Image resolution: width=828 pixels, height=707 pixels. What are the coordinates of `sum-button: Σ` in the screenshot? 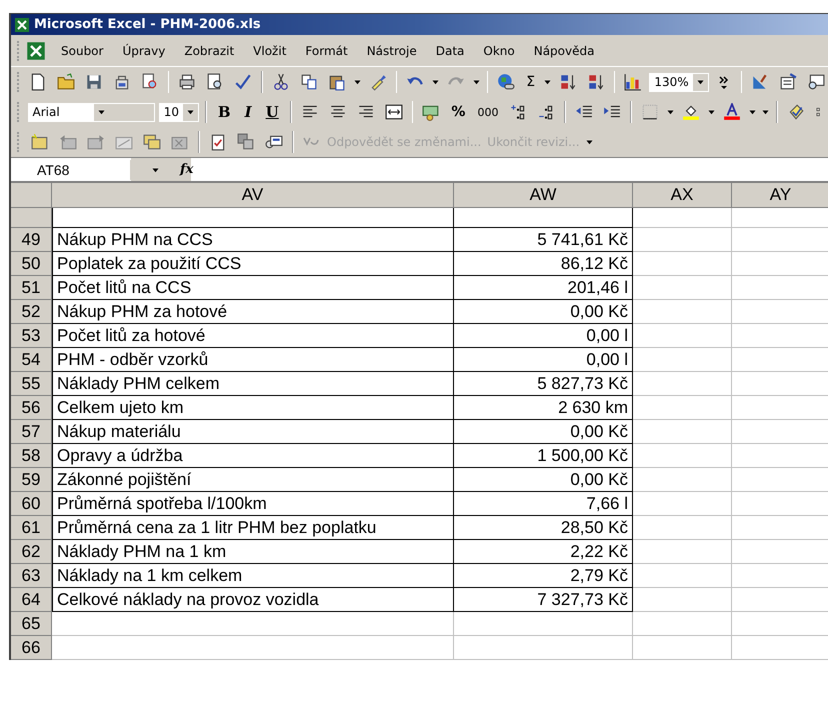 It's located at (531, 82).